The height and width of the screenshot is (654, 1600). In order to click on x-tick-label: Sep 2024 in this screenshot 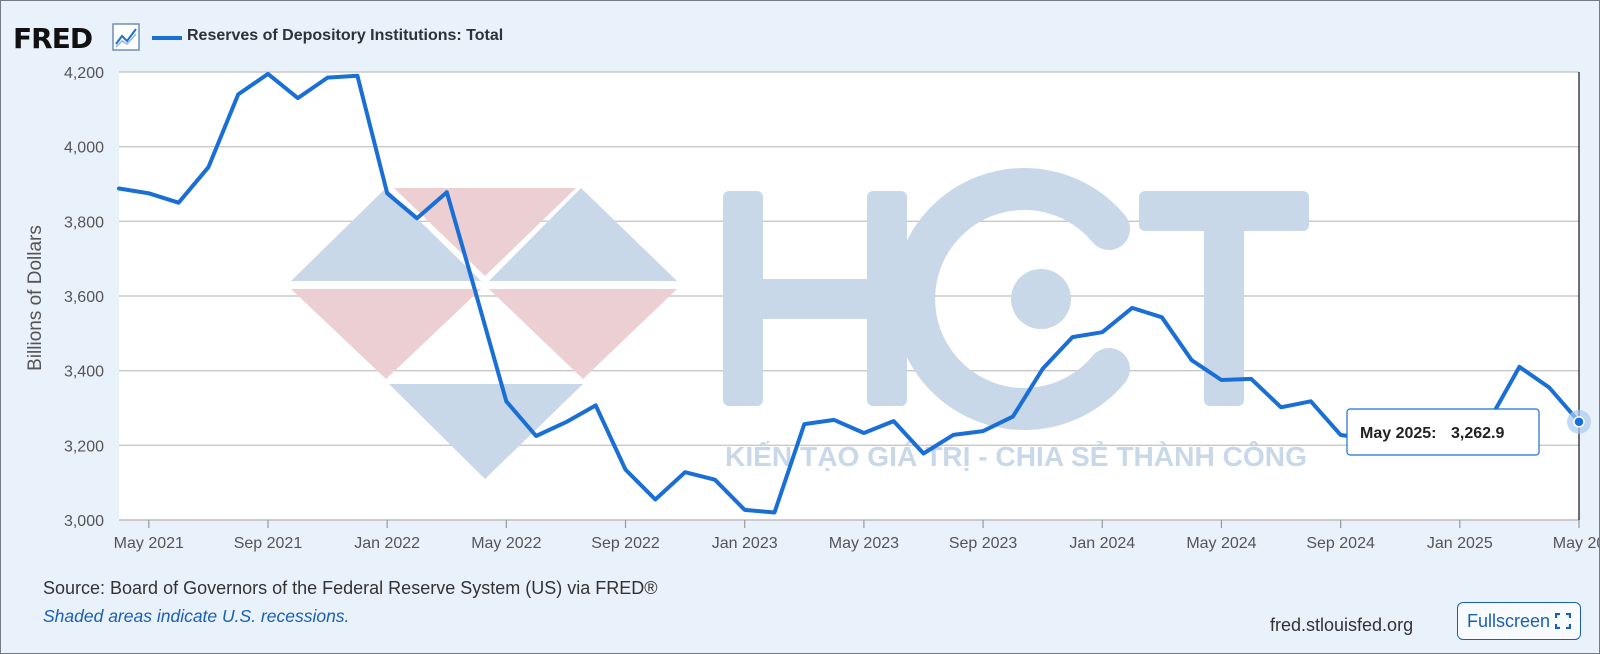, I will do `click(1340, 543)`.